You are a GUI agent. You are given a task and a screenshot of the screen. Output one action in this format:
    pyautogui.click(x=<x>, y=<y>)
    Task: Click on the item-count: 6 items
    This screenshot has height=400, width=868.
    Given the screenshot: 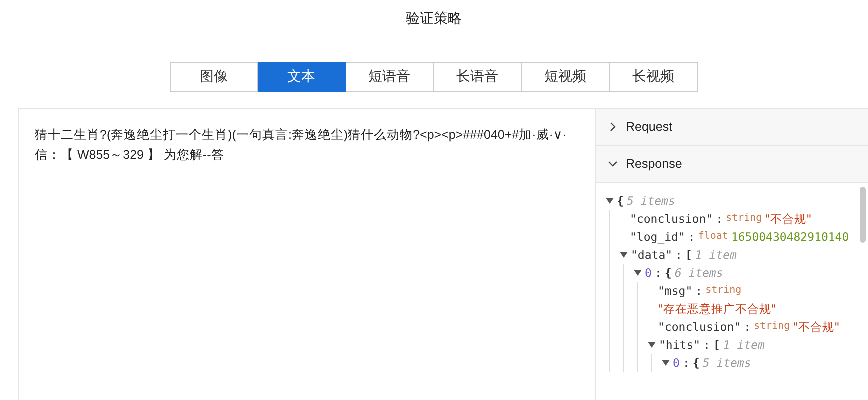 What is the action you would take?
    pyautogui.click(x=699, y=273)
    